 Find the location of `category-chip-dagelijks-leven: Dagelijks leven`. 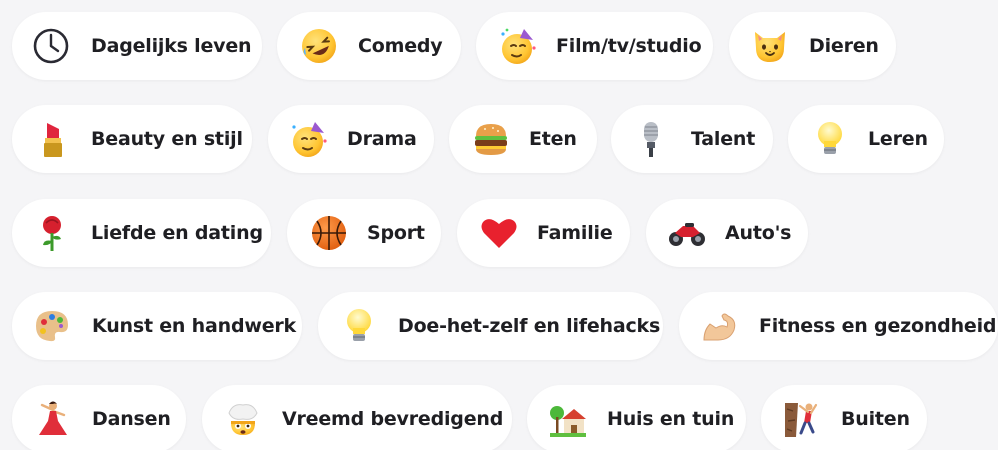

category-chip-dagelijks-leven: Dagelijks leven is located at coordinates (137, 46).